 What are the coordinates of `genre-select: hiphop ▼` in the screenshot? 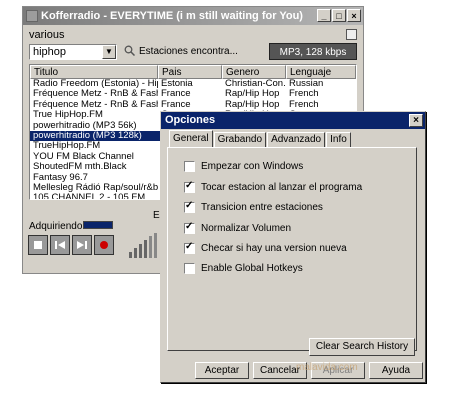 It's located at (73, 52).